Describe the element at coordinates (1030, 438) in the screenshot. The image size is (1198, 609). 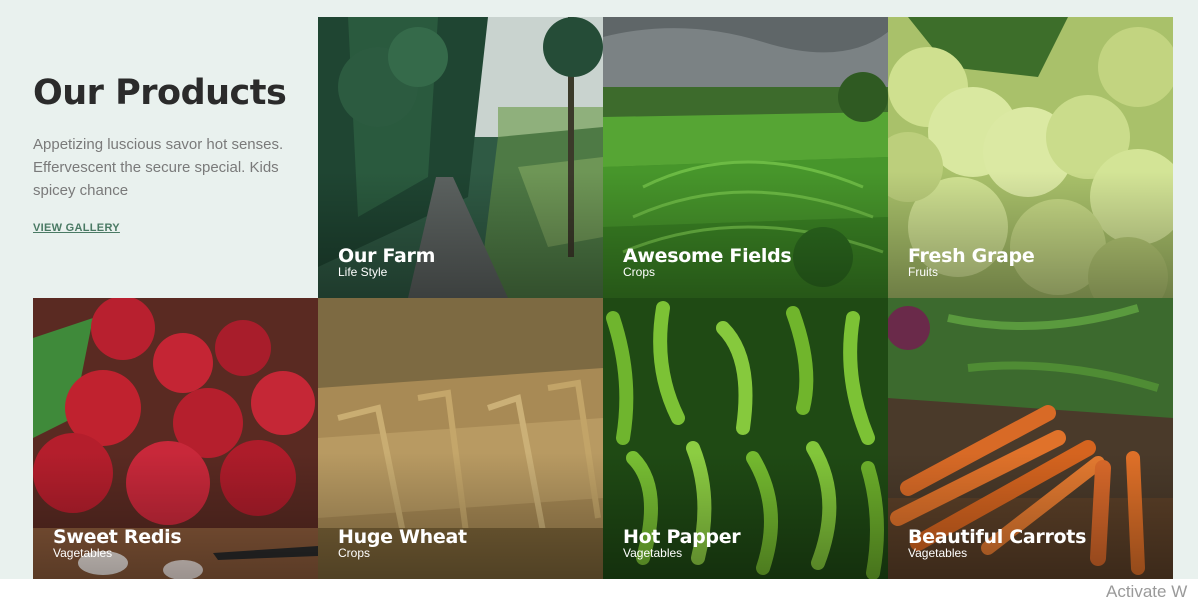
I see `product-tile-beautiful-carrots: Beautiful Carrots Vagetables` at that location.